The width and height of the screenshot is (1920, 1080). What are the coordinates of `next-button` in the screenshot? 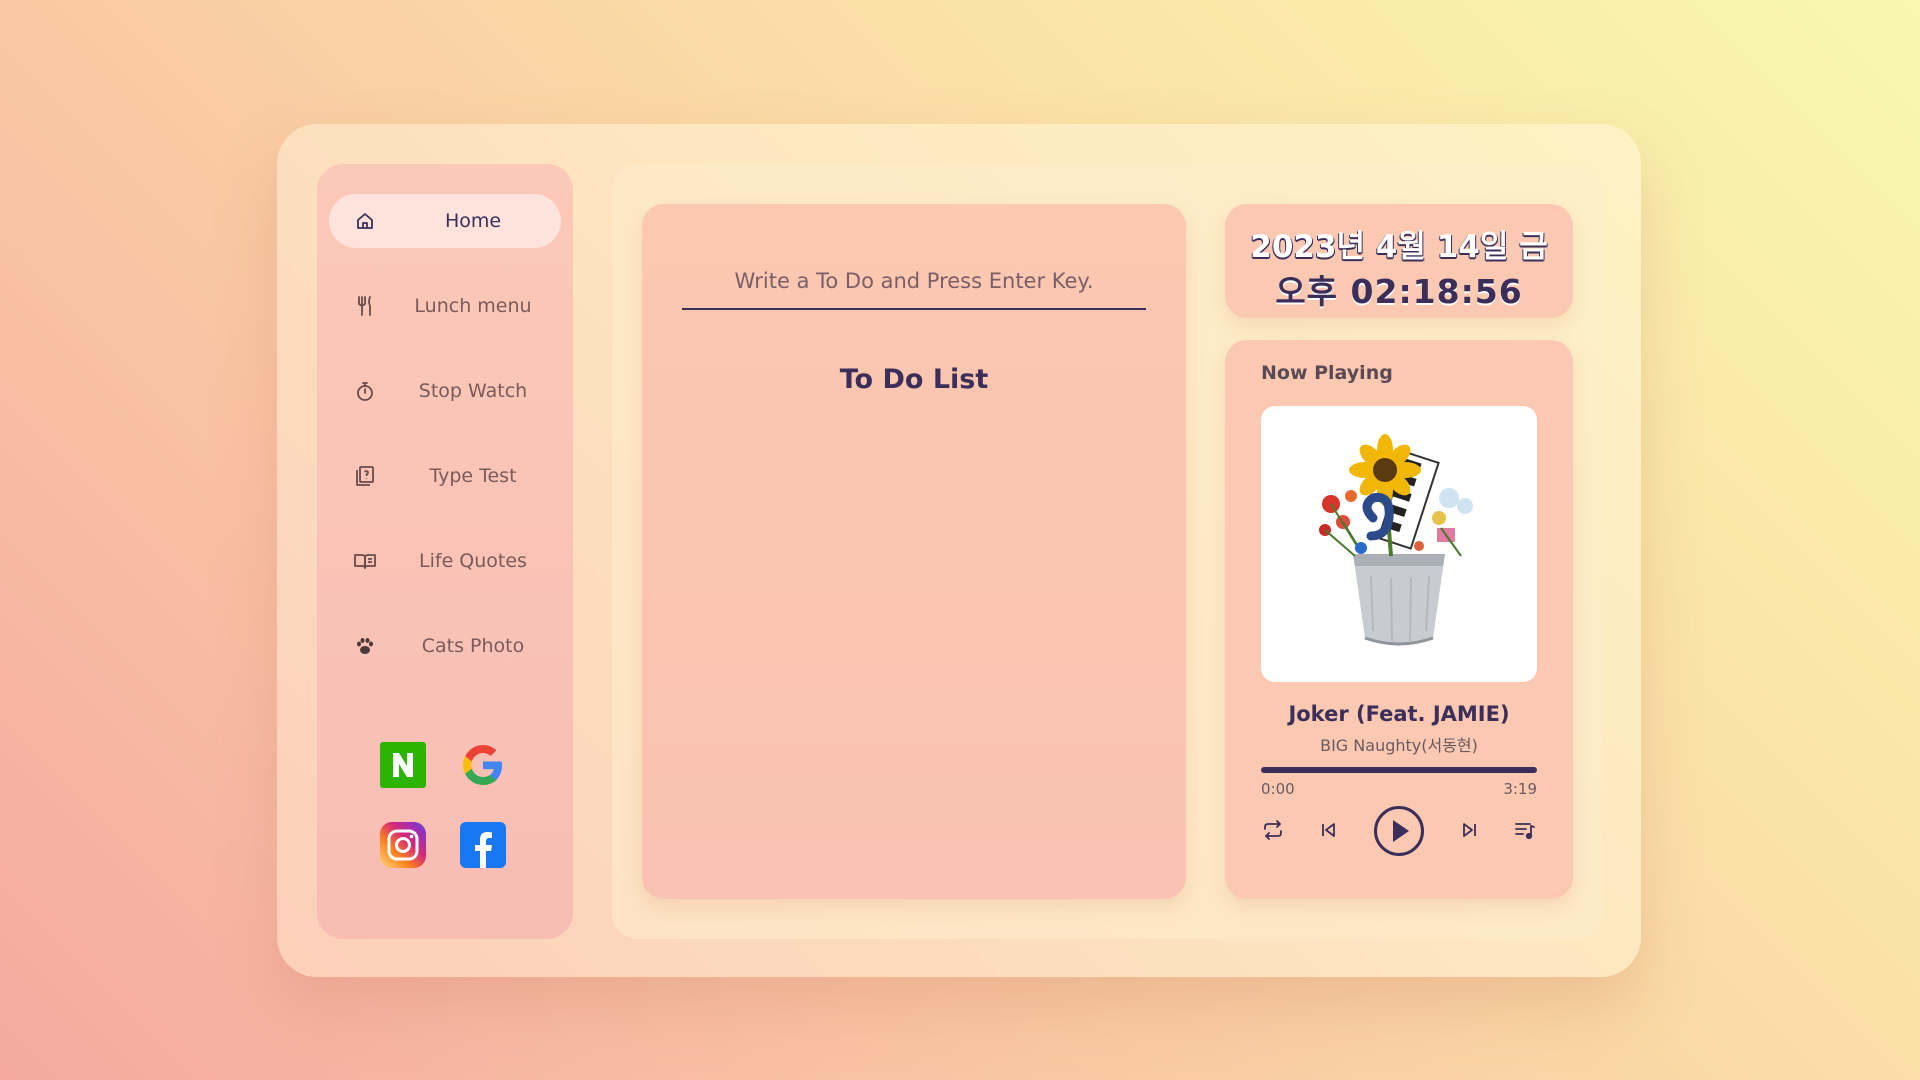 It's located at (1470, 832).